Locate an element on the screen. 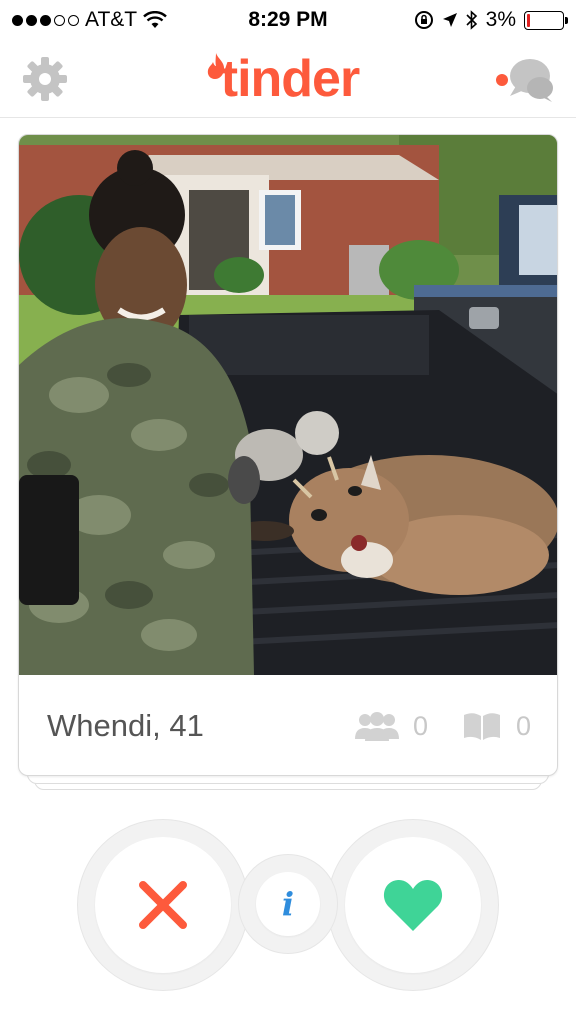 The width and height of the screenshot is (576, 1024). dislike-button is located at coordinates (163, 905).